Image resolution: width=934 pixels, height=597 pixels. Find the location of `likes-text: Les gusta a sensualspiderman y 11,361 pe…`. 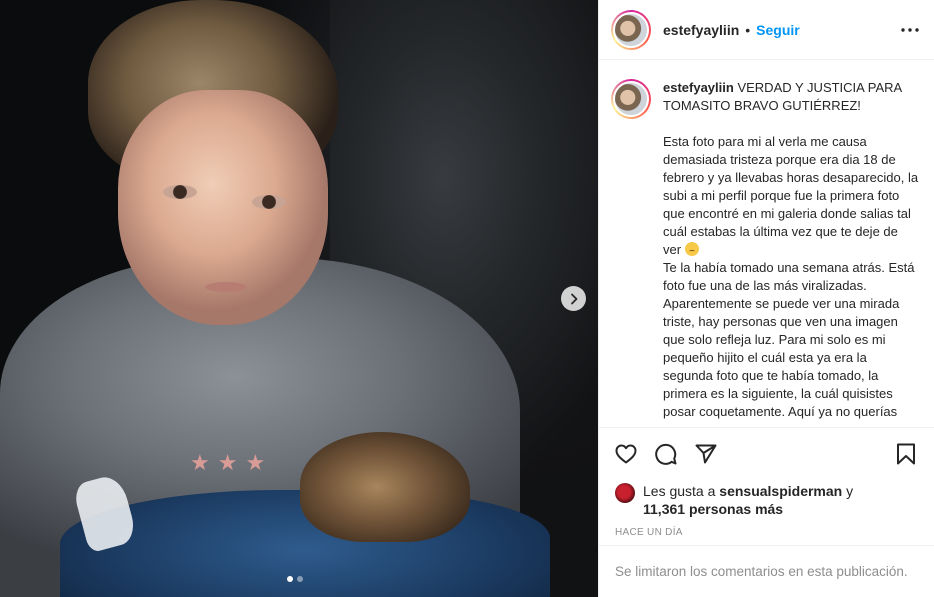

likes-text: Les gusta a sensualspiderman y 11,361 pe… is located at coordinates (748, 500).